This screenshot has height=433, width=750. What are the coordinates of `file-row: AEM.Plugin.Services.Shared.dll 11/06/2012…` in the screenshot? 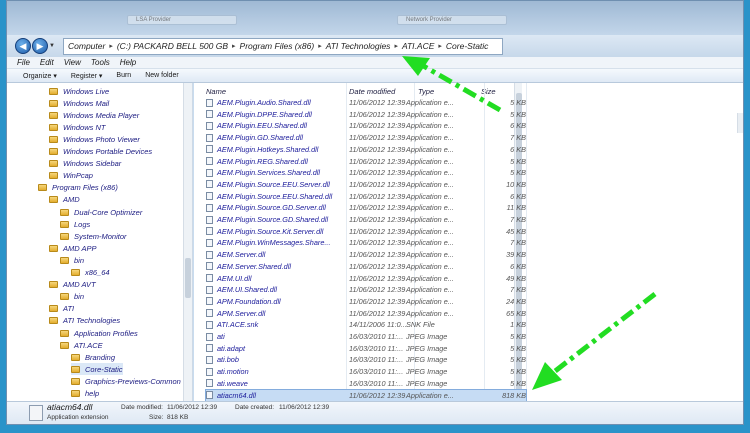 It's located at (366, 173).